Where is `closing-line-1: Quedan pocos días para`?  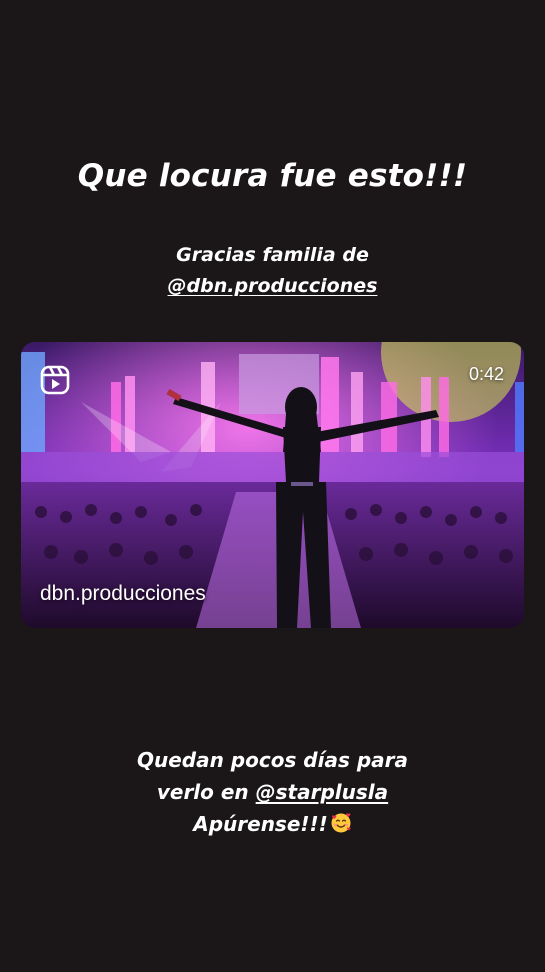 closing-line-1: Quedan pocos días para is located at coordinates (272, 760).